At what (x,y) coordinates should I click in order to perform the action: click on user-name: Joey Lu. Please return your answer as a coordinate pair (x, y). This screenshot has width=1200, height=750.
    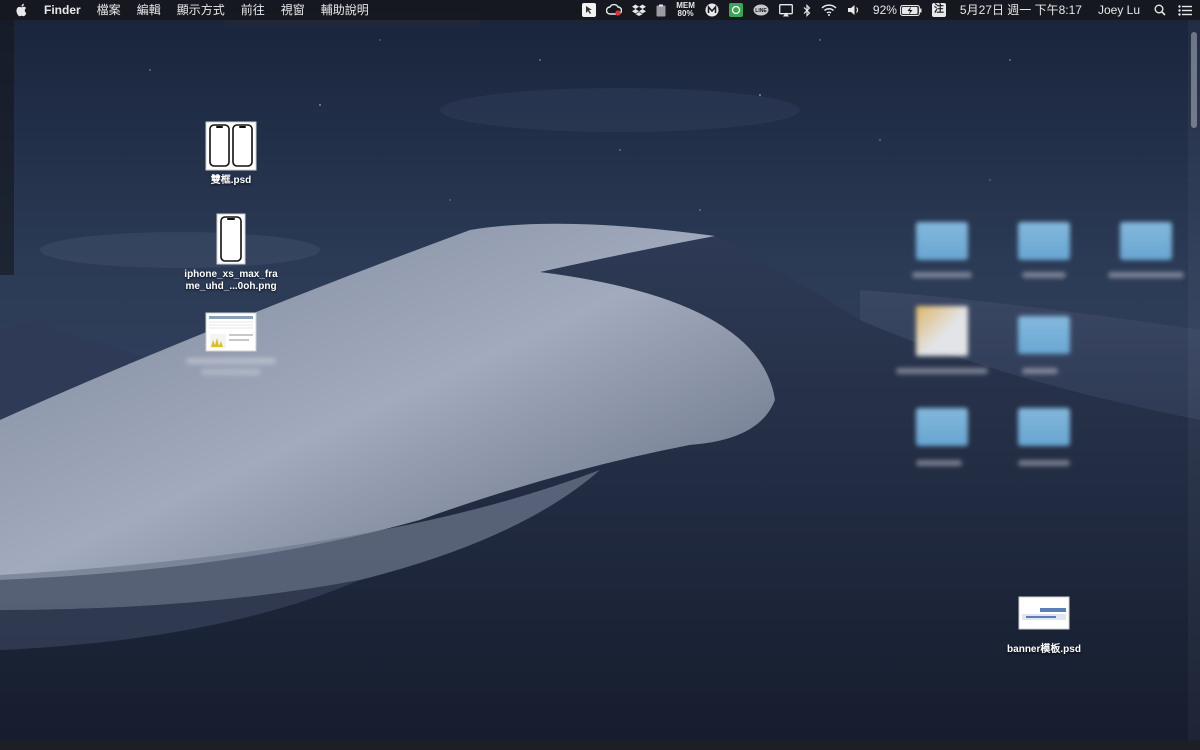
    Looking at the image, I should click on (1119, 10).